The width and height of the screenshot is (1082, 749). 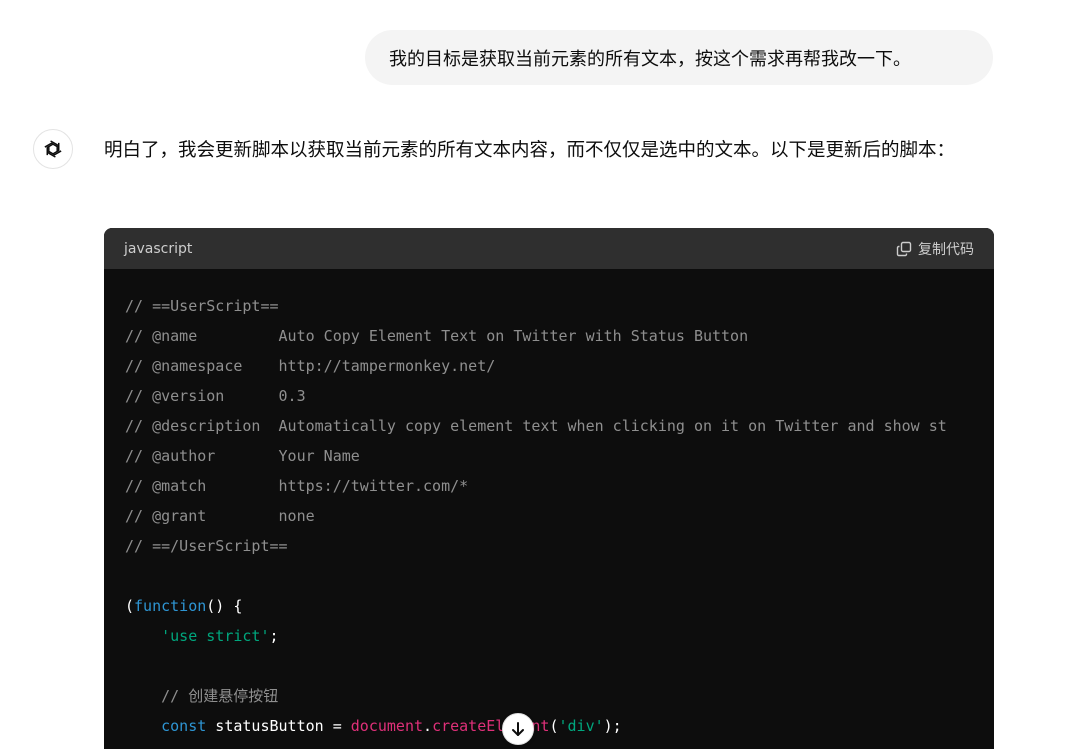 What do you see at coordinates (559, 486) in the screenshot?
I see `code-line: // @match https://twitter.com/*` at bounding box center [559, 486].